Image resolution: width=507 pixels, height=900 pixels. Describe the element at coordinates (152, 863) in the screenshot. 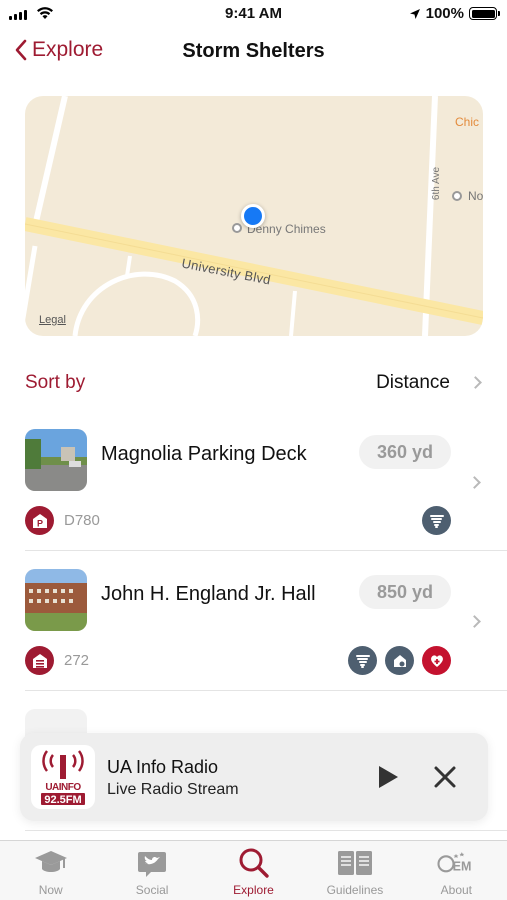

I see `social-bird-icon` at that location.